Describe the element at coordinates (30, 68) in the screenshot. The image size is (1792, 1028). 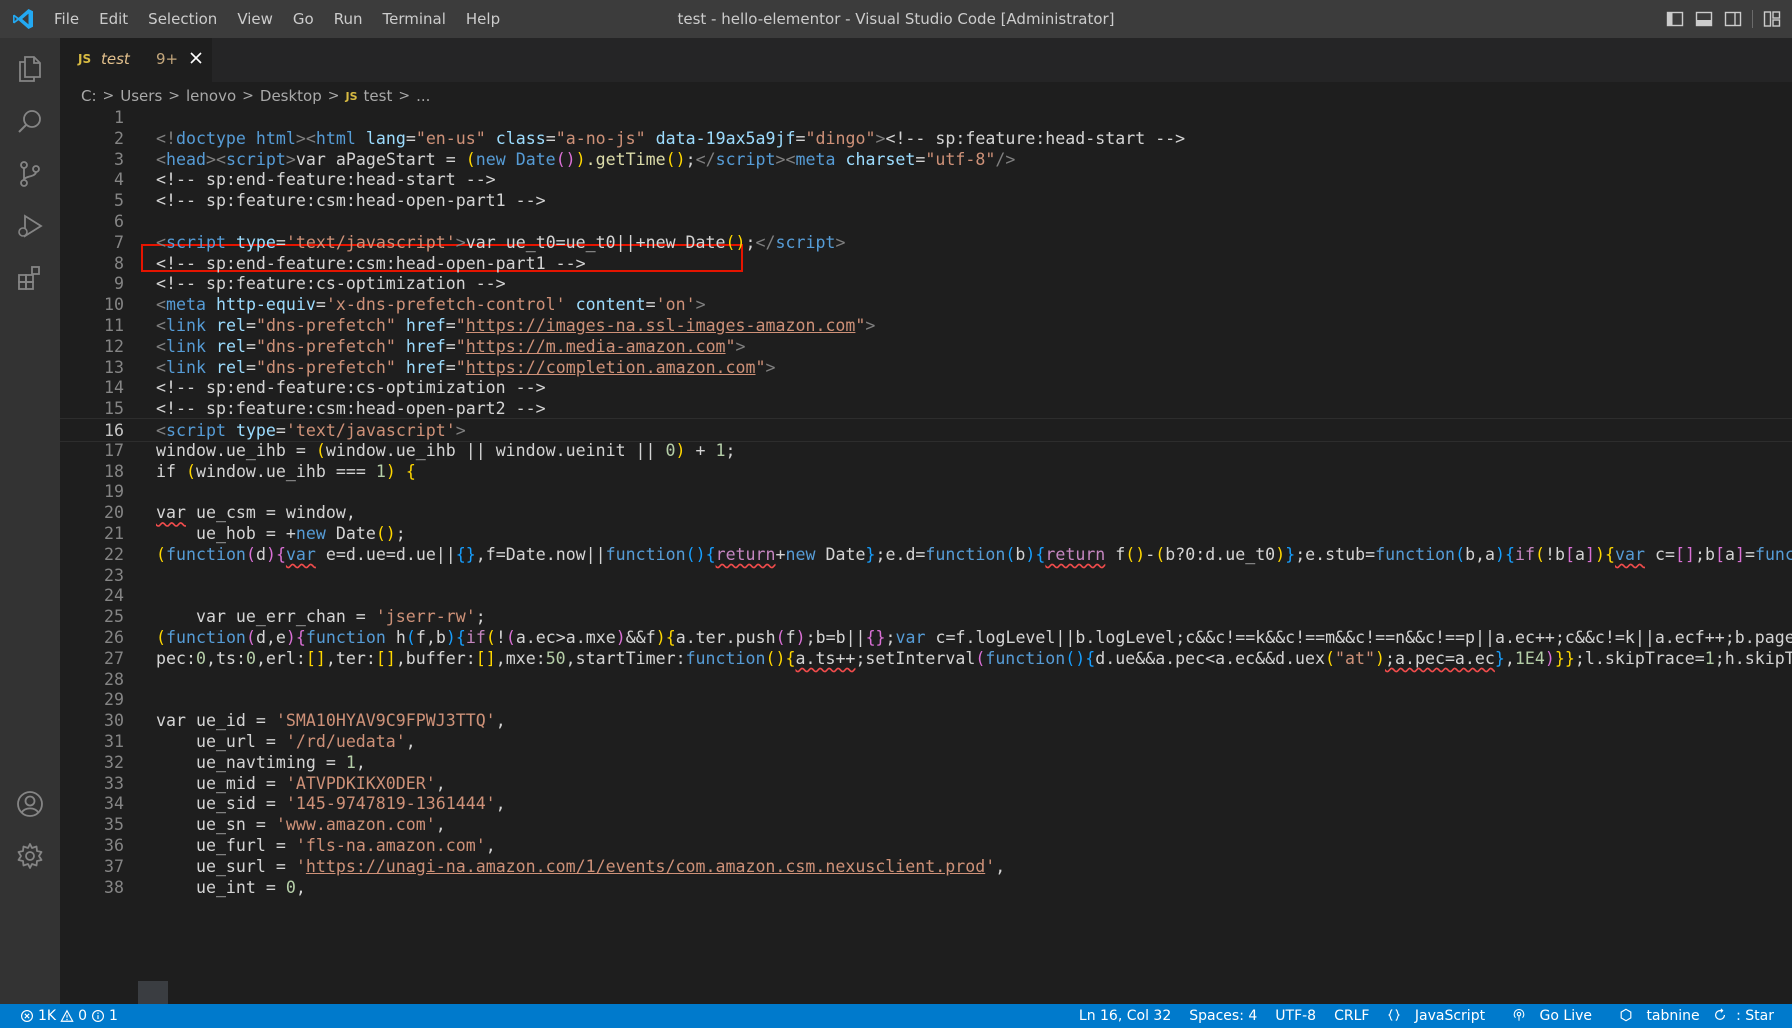
I see `activity-explorer` at that location.